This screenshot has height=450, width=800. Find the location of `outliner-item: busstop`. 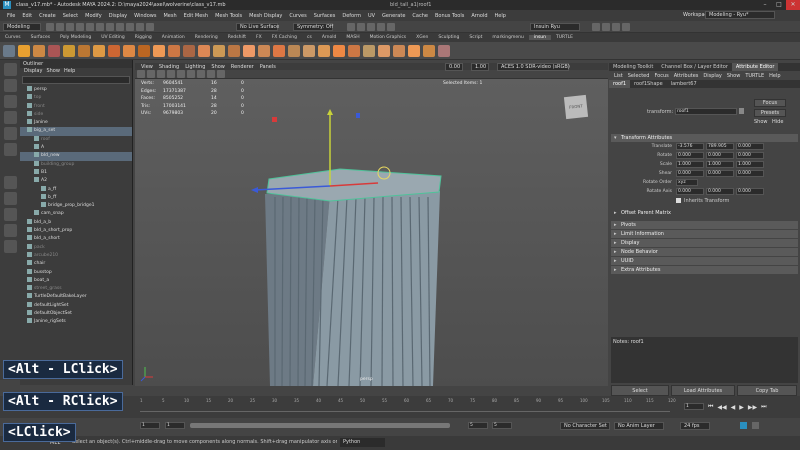

outliner-item: busstop is located at coordinates (76, 272).